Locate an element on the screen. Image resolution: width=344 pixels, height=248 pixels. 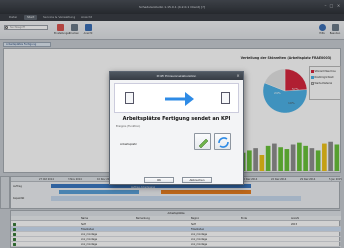
pencil-icon is located at coordinates (203, 143).